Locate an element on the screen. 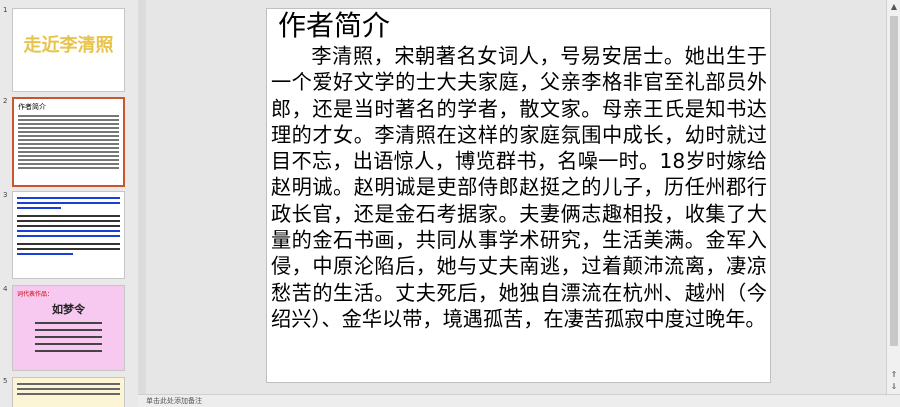  thumbnail-header: 词代表作品： is located at coordinates (35, 294).